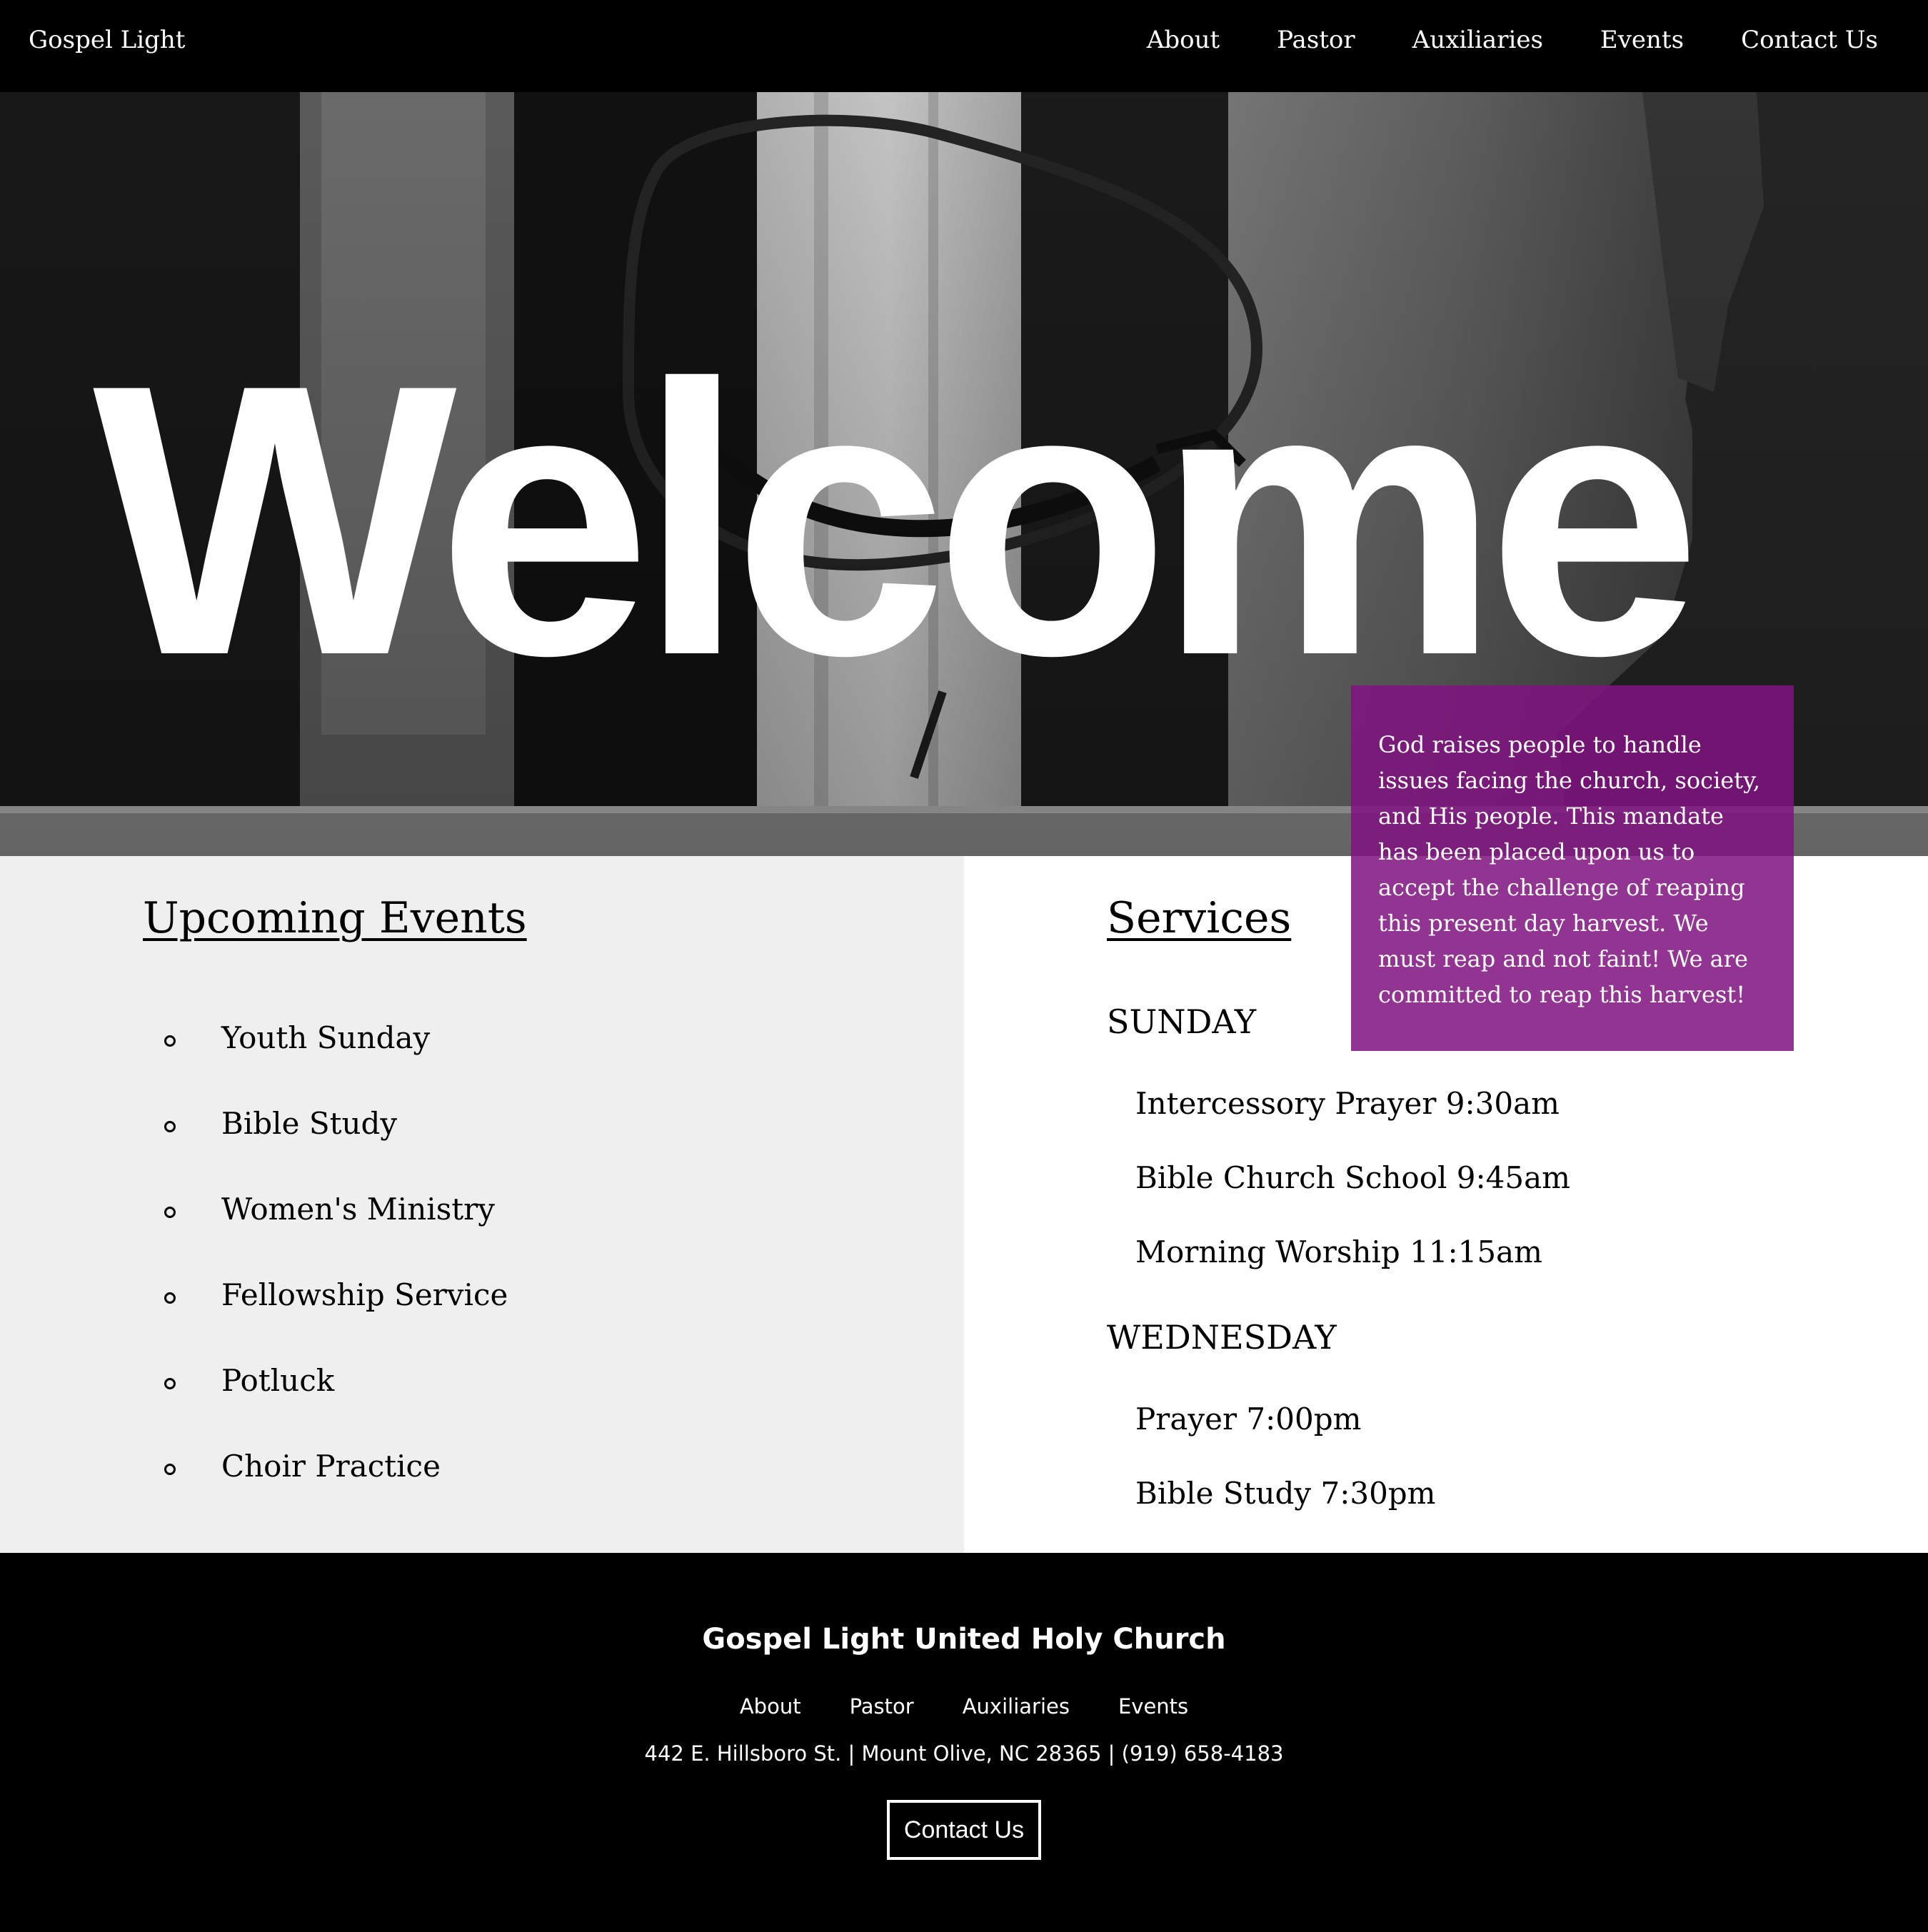  Describe the element at coordinates (358, 1209) in the screenshot. I see `event-label: Women's Ministry` at that location.